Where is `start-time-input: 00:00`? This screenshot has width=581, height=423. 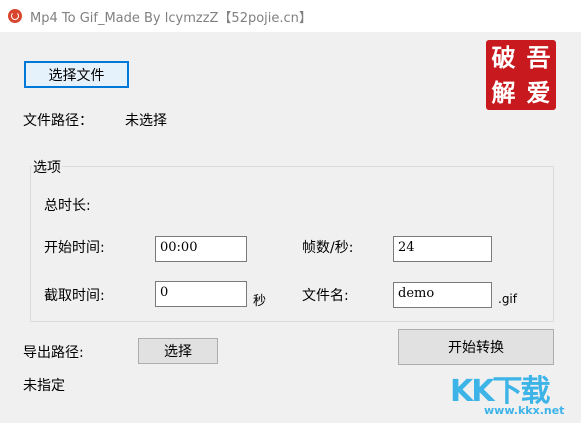
start-time-input: 00:00 is located at coordinates (201, 249).